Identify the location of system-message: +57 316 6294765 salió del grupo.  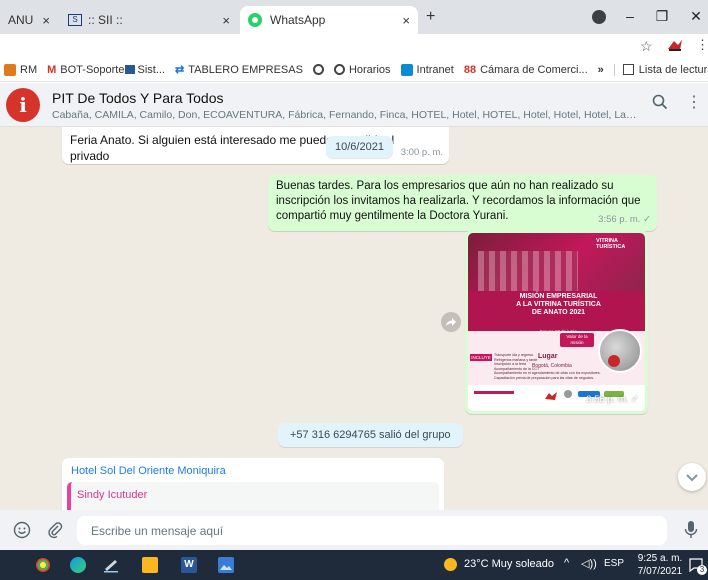
(370, 435).